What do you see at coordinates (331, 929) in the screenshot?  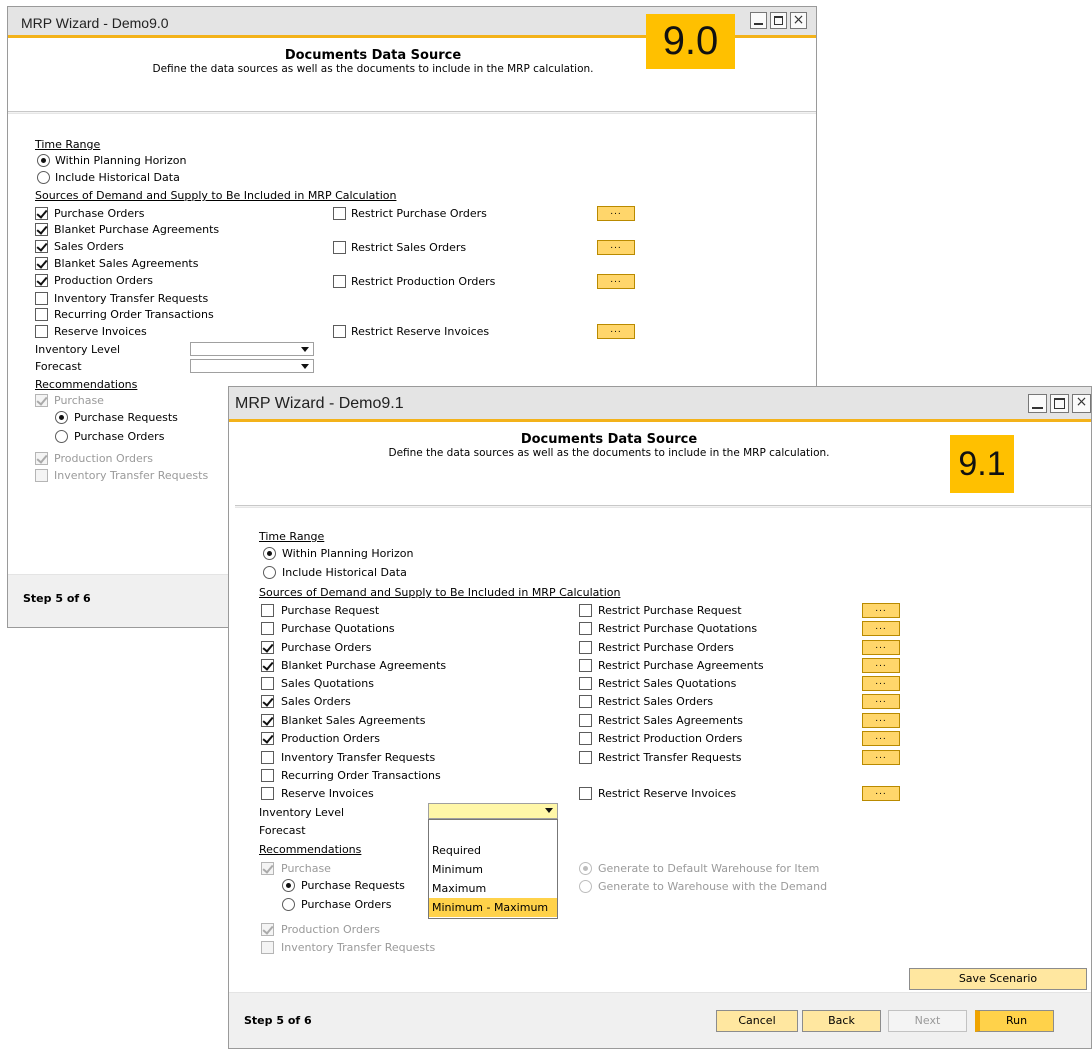 I see `rec-production-orders-label: Production Orders` at bounding box center [331, 929].